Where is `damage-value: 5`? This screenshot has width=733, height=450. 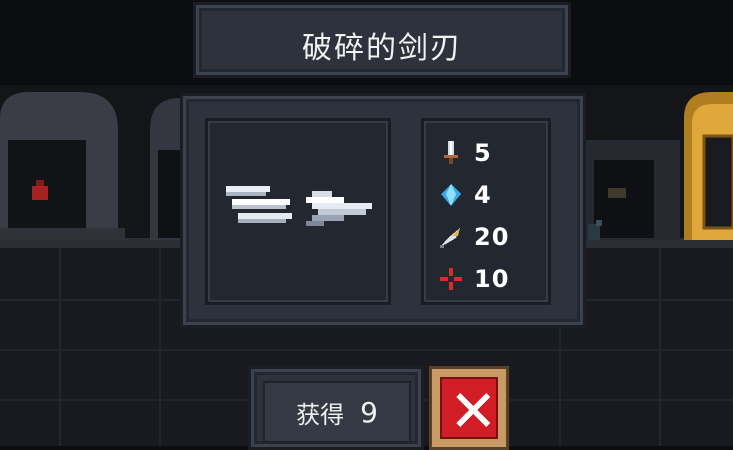 damage-value: 5 is located at coordinates (483, 153).